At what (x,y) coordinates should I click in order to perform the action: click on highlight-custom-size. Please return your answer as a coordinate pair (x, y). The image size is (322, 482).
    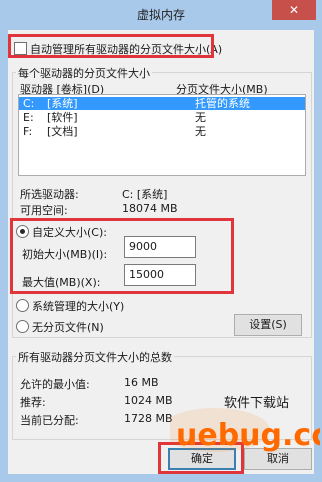
    Looking at the image, I should click on (122, 256).